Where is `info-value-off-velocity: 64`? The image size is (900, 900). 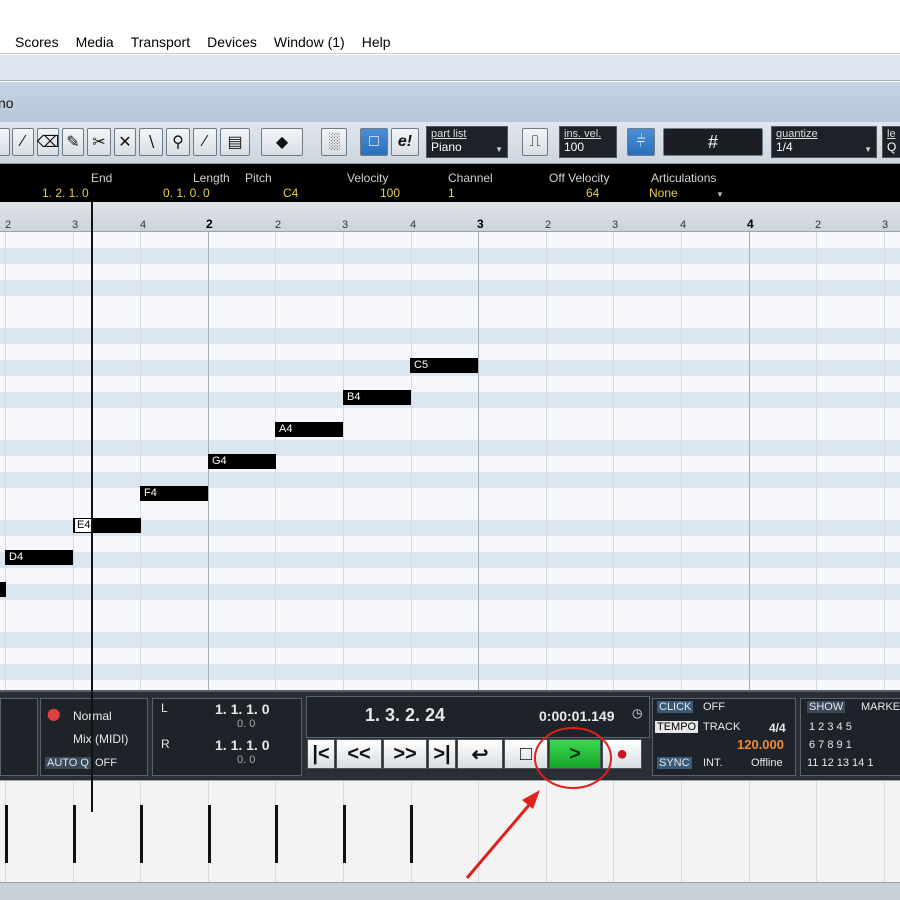
info-value-off-velocity: 64 is located at coordinates (592, 193).